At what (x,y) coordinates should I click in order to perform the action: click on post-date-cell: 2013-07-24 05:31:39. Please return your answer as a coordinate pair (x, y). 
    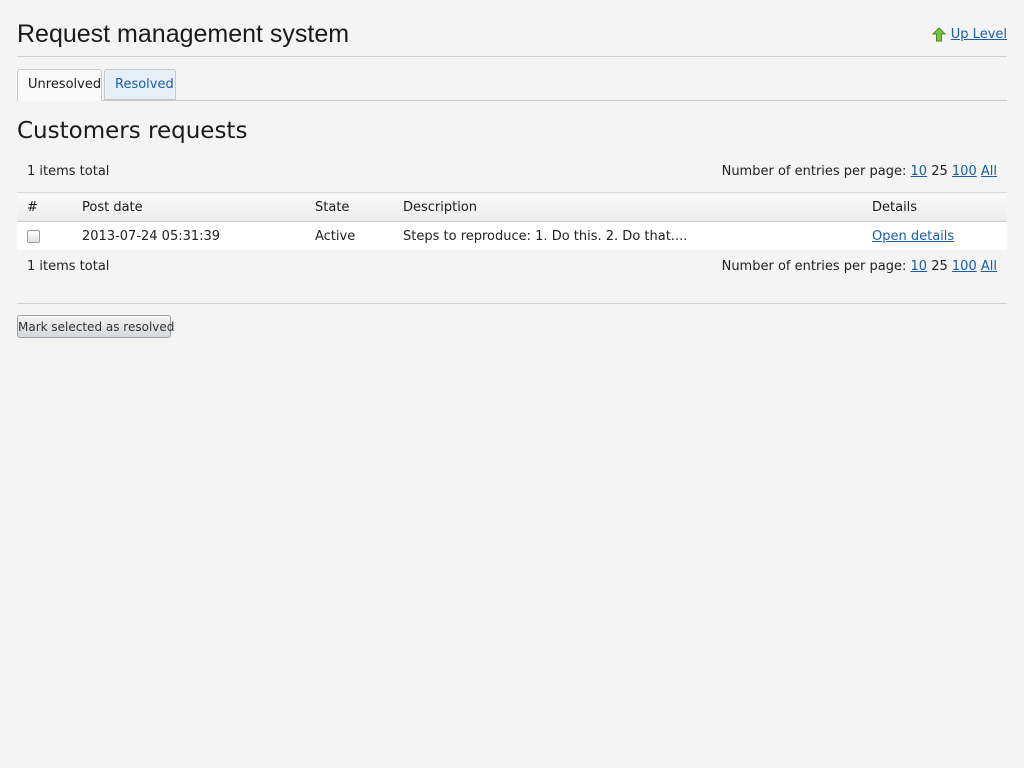
    Looking at the image, I should click on (198, 235).